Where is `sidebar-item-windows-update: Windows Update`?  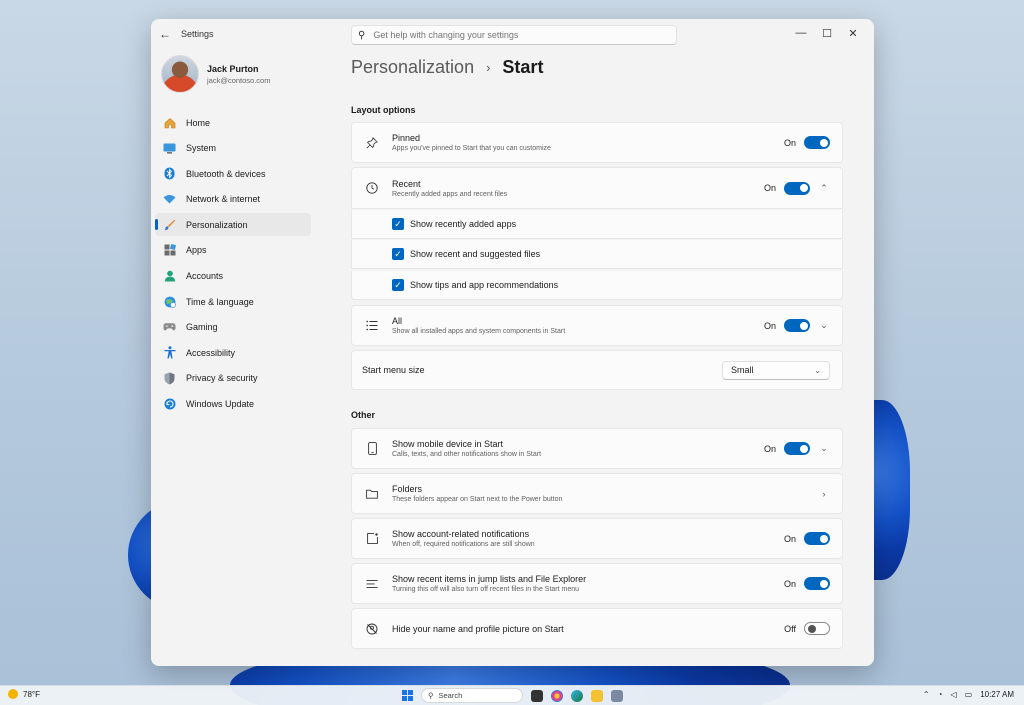
sidebar-item-windows-update: Windows Update is located at coordinates (233, 404).